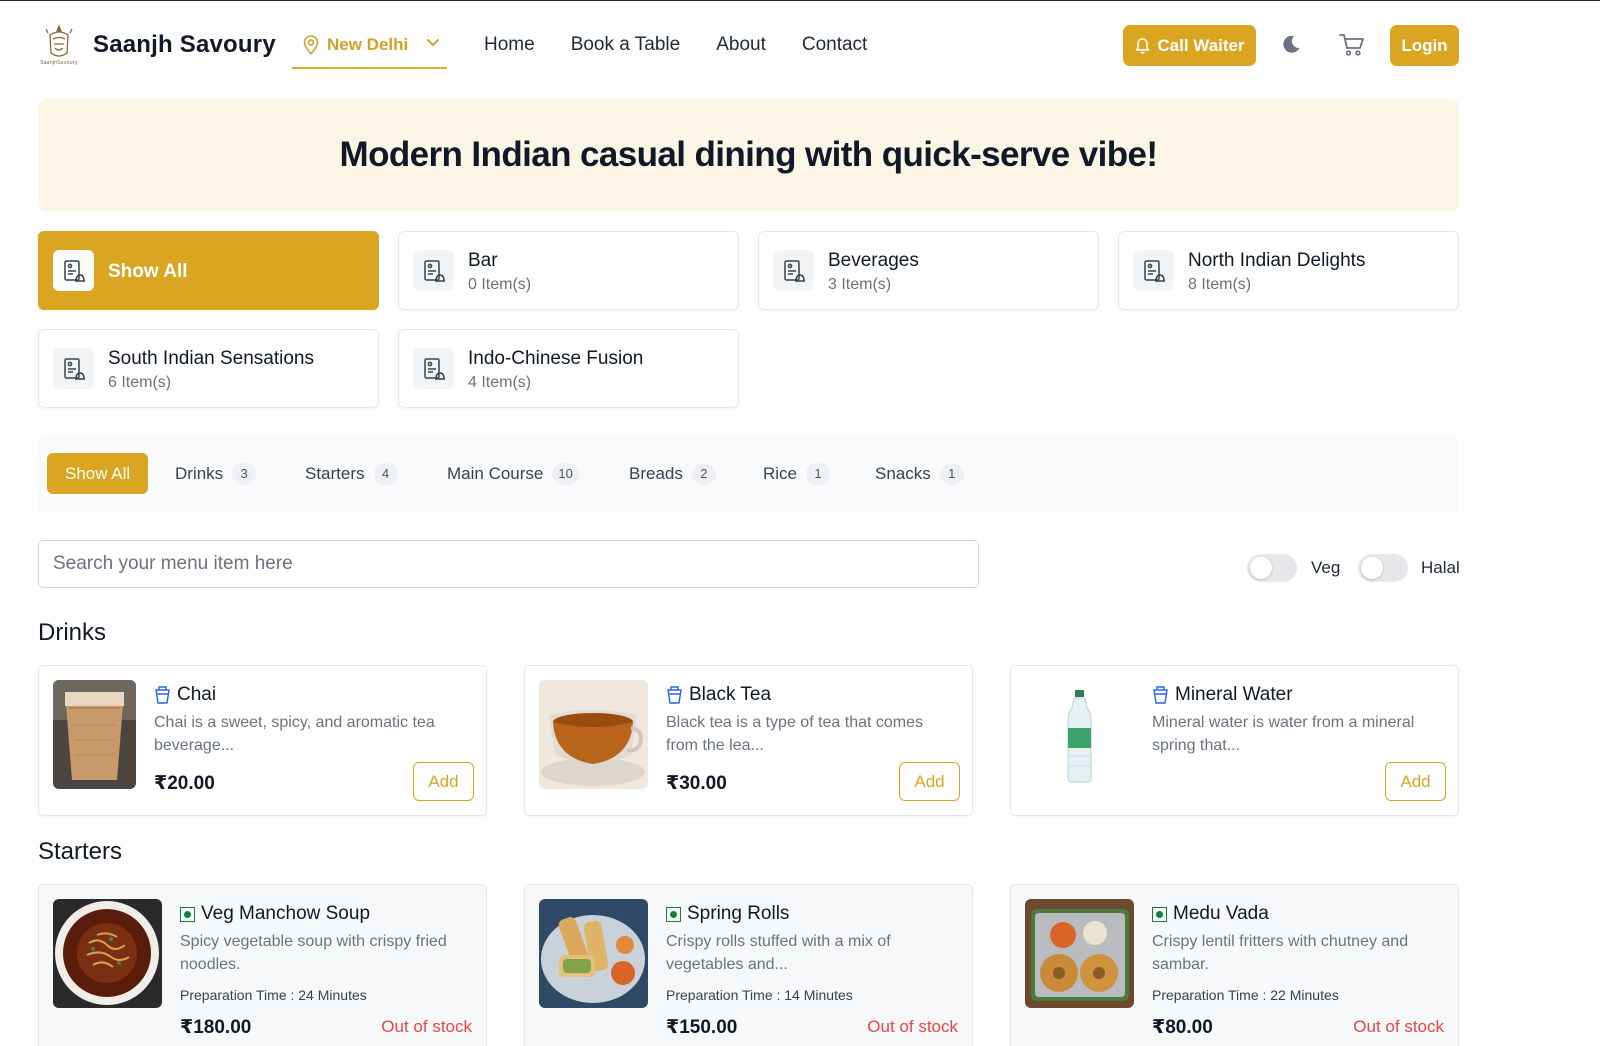 This screenshot has width=1600, height=1046. Describe the element at coordinates (903, 473) in the screenshot. I see `tab-label: Snacks` at that location.